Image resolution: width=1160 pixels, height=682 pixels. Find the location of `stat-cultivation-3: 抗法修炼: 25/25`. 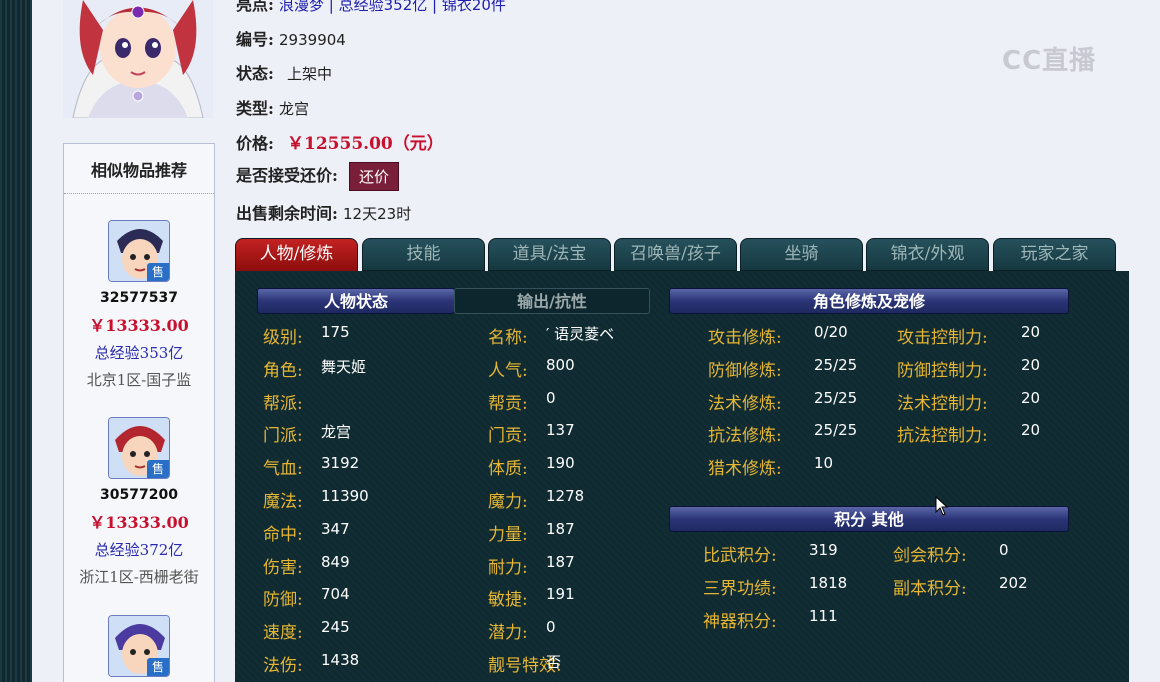

stat-cultivation-3: 抗法修炼: 25/25 is located at coordinates (782, 434).